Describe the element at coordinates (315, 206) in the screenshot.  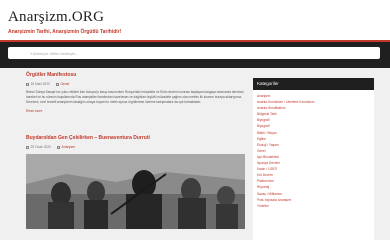
I see `sidebar-item-category: Yönetim` at that location.